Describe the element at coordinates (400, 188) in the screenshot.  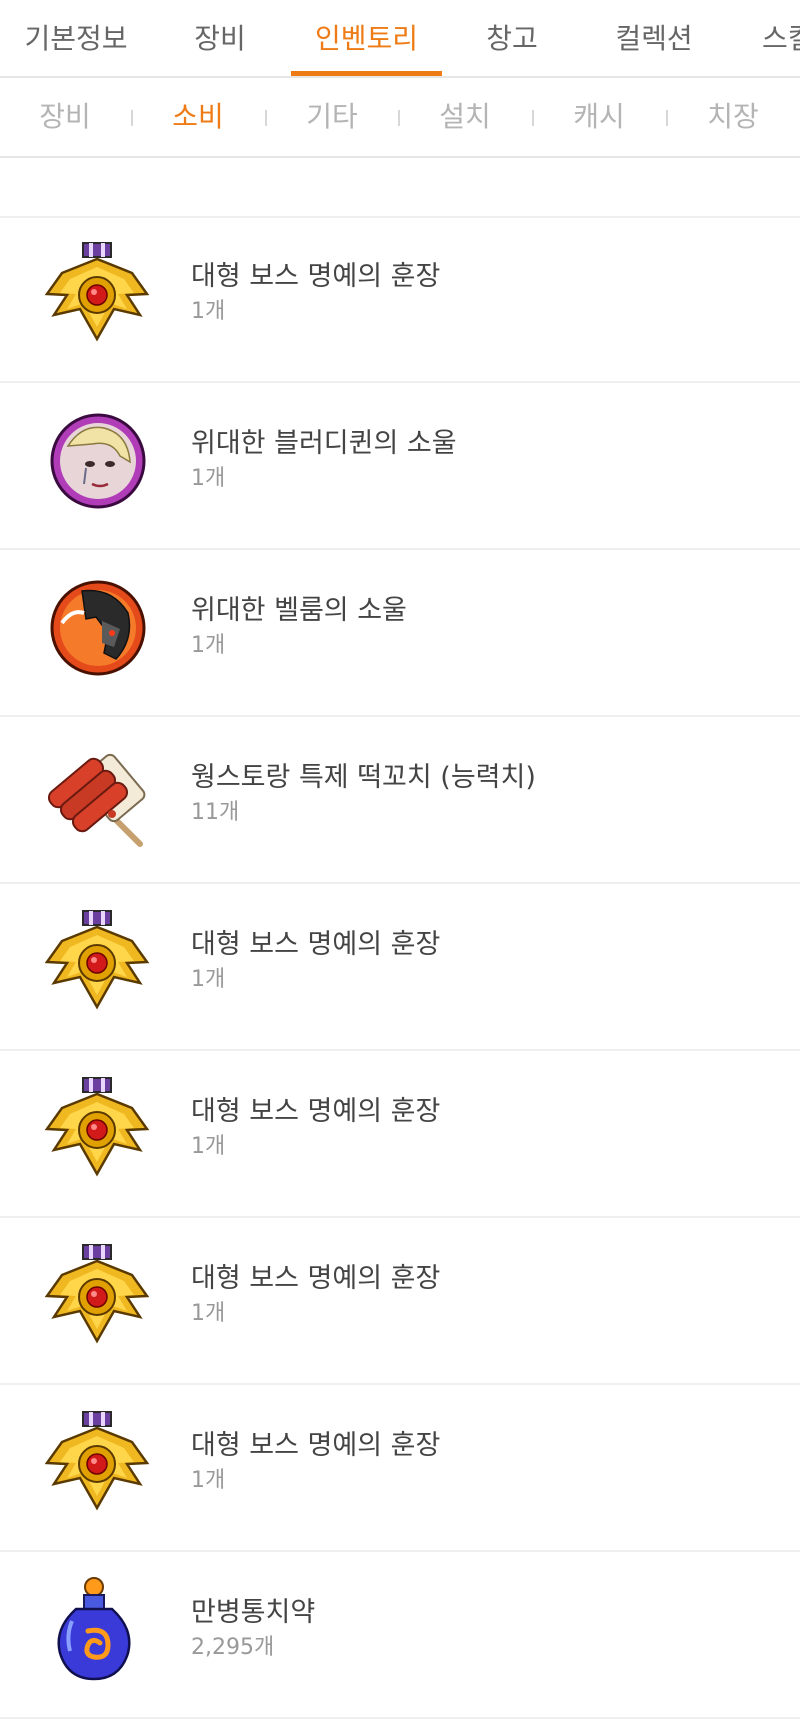
I see `list-item-partial` at that location.